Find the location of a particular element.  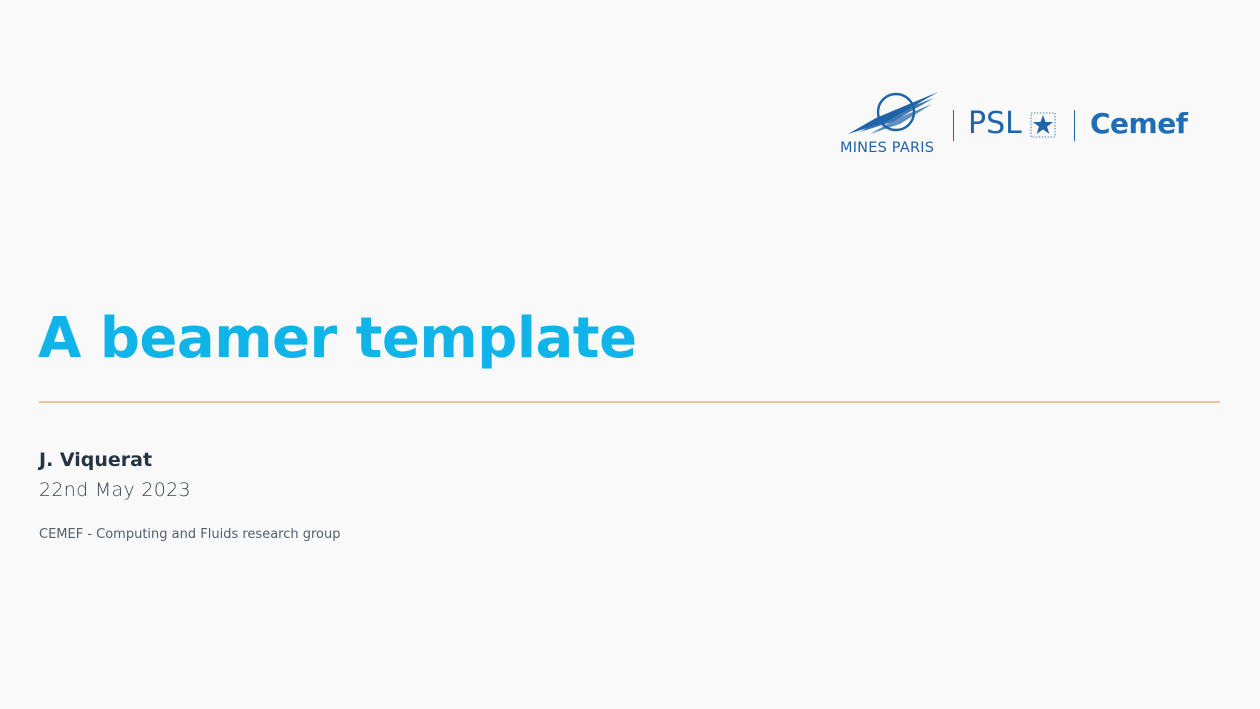

presentation-date: 22nd May 2023 is located at coordinates (115, 490).